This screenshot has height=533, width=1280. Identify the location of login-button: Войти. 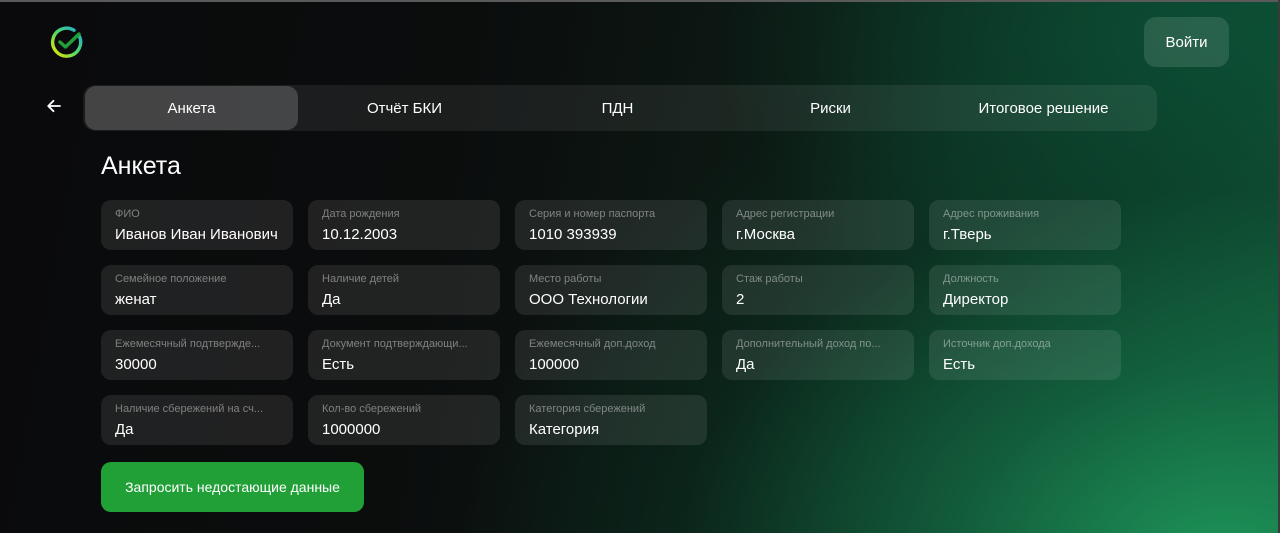
(1186, 42).